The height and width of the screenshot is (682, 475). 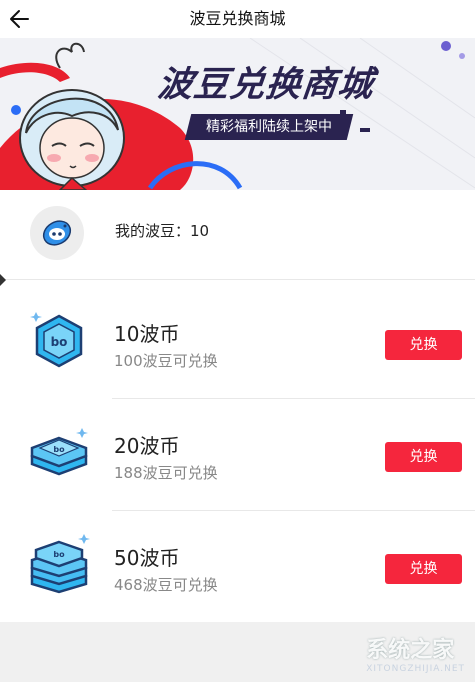 I want to click on banner-subtitle: 精彩福利陆续上架中, so click(x=269, y=127).